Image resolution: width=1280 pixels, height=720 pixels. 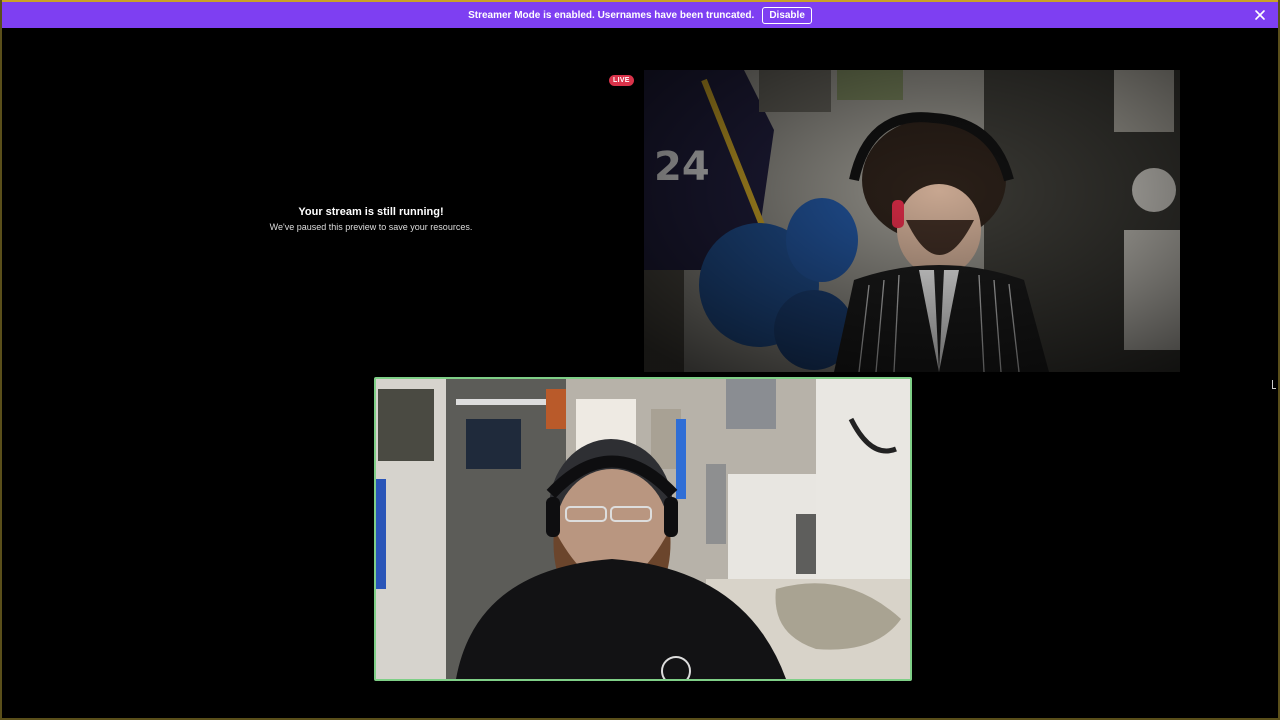 What do you see at coordinates (1260, 15) in the screenshot?
I see `close-icon` at bounding box center [1260, 15].